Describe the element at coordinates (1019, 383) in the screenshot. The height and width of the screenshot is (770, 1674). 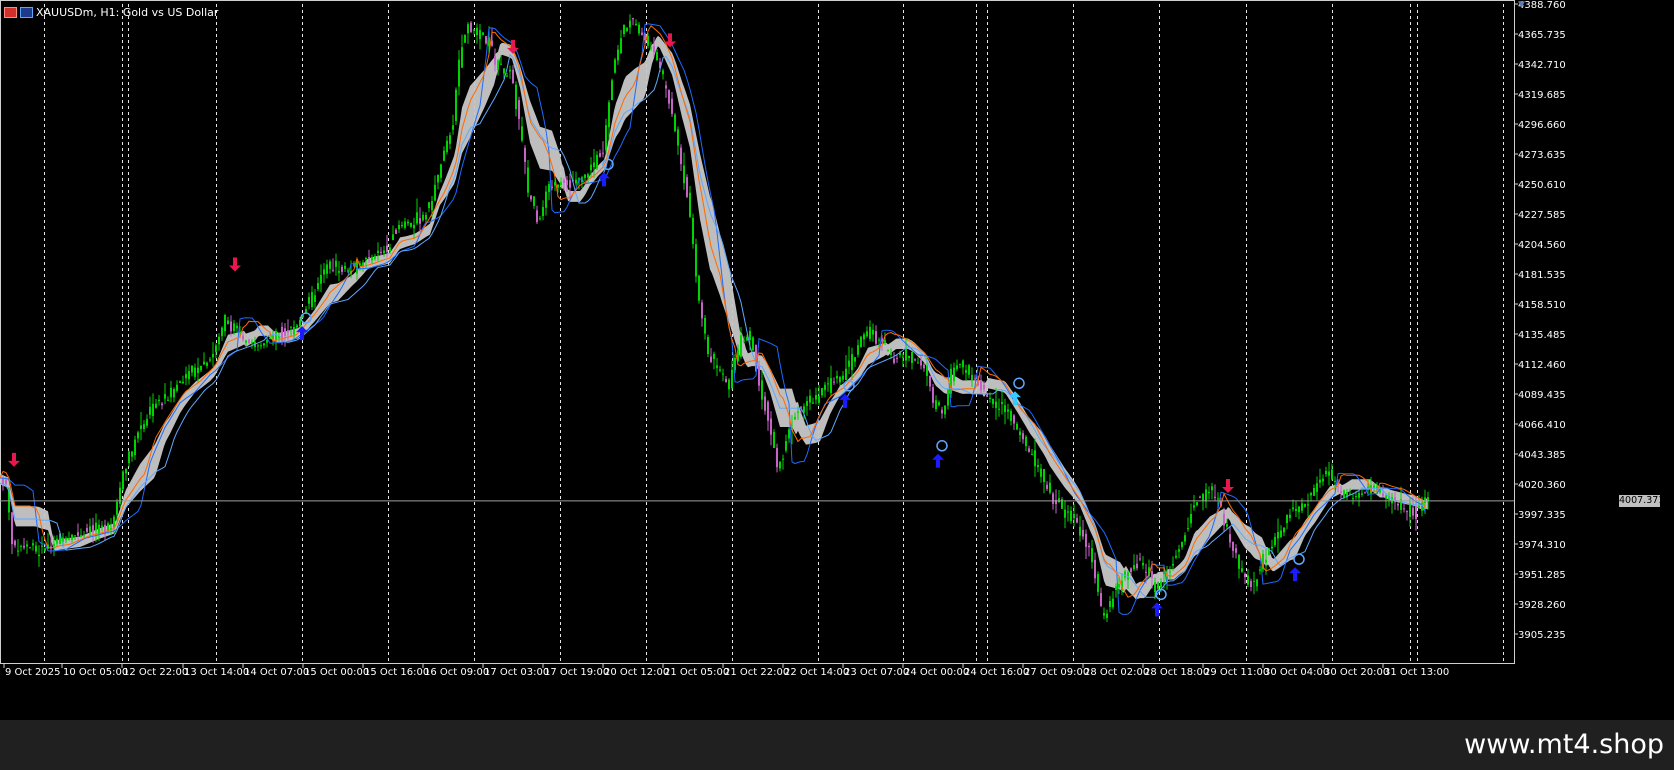
I see `signal-circle-icon` at that location.